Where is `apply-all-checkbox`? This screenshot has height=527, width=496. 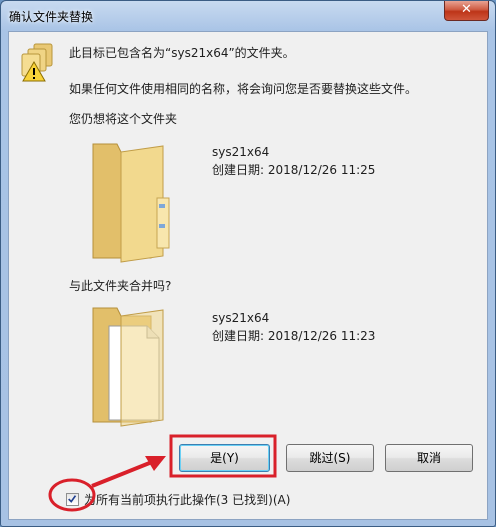 apply-all-checkbox is located at coordinates (72, 499).